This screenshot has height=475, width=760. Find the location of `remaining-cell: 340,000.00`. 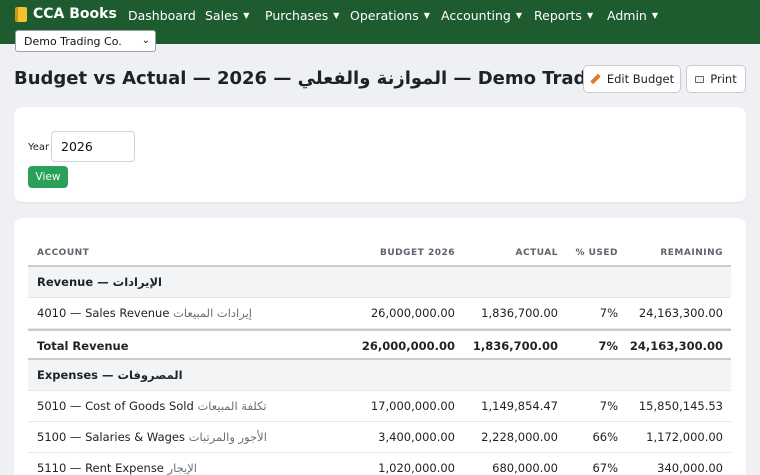

remaining-cell: 340,000.00 is located at coordinates (690, 468).